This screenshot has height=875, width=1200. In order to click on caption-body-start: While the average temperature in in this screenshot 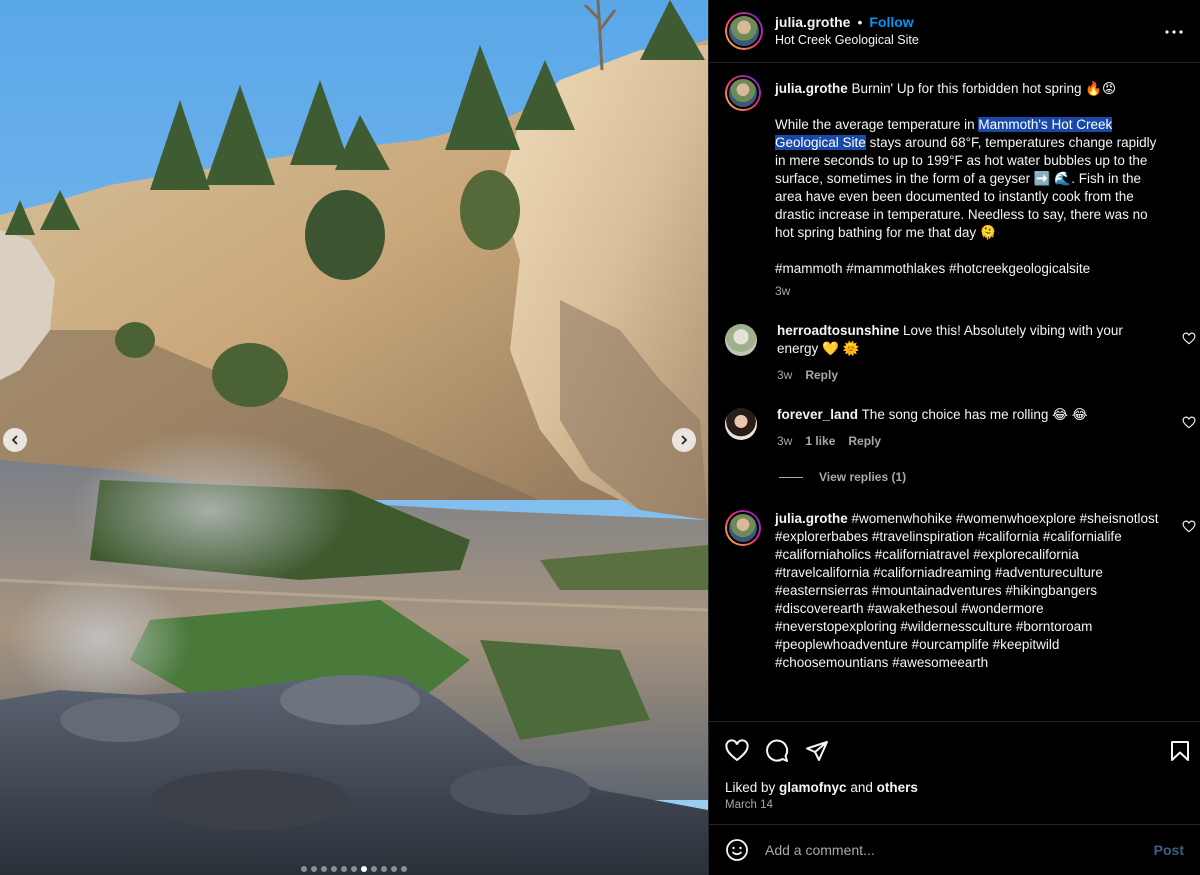, I will do `click(877, 124)`.